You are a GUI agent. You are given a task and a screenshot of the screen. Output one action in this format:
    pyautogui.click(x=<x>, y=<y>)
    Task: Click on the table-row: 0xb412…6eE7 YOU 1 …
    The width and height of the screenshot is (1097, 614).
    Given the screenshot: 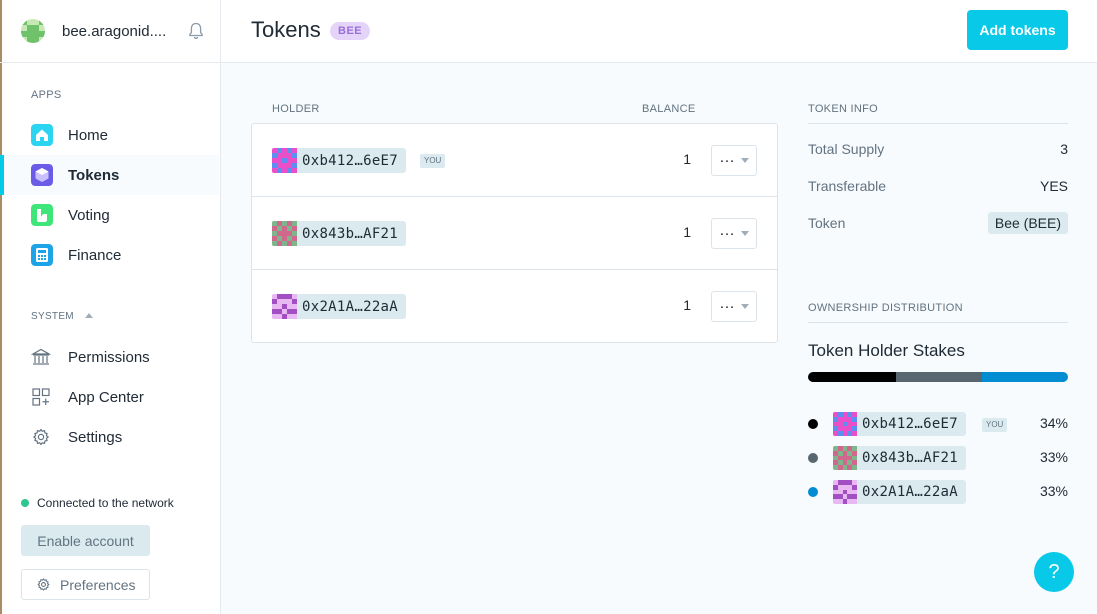 What is the action you would take?
    pyautogui.click(x=514, y=160)
    